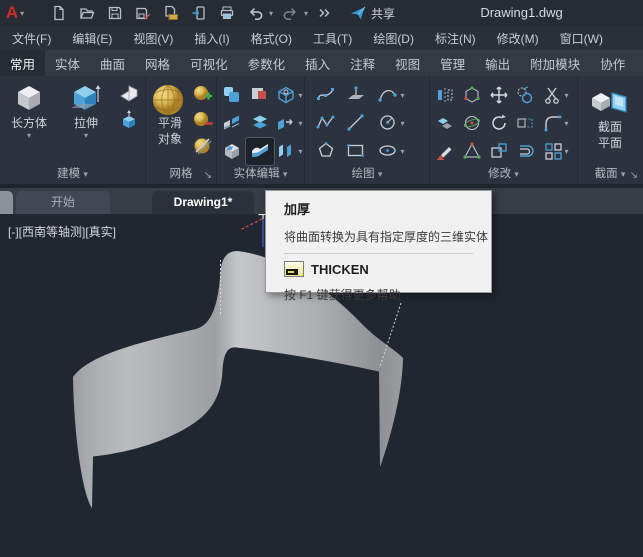 The width and height of the screenshot is (643, 557). Describe the element at coordinates (260, 123) in the screenshot. I see `separate-icon` at that location.